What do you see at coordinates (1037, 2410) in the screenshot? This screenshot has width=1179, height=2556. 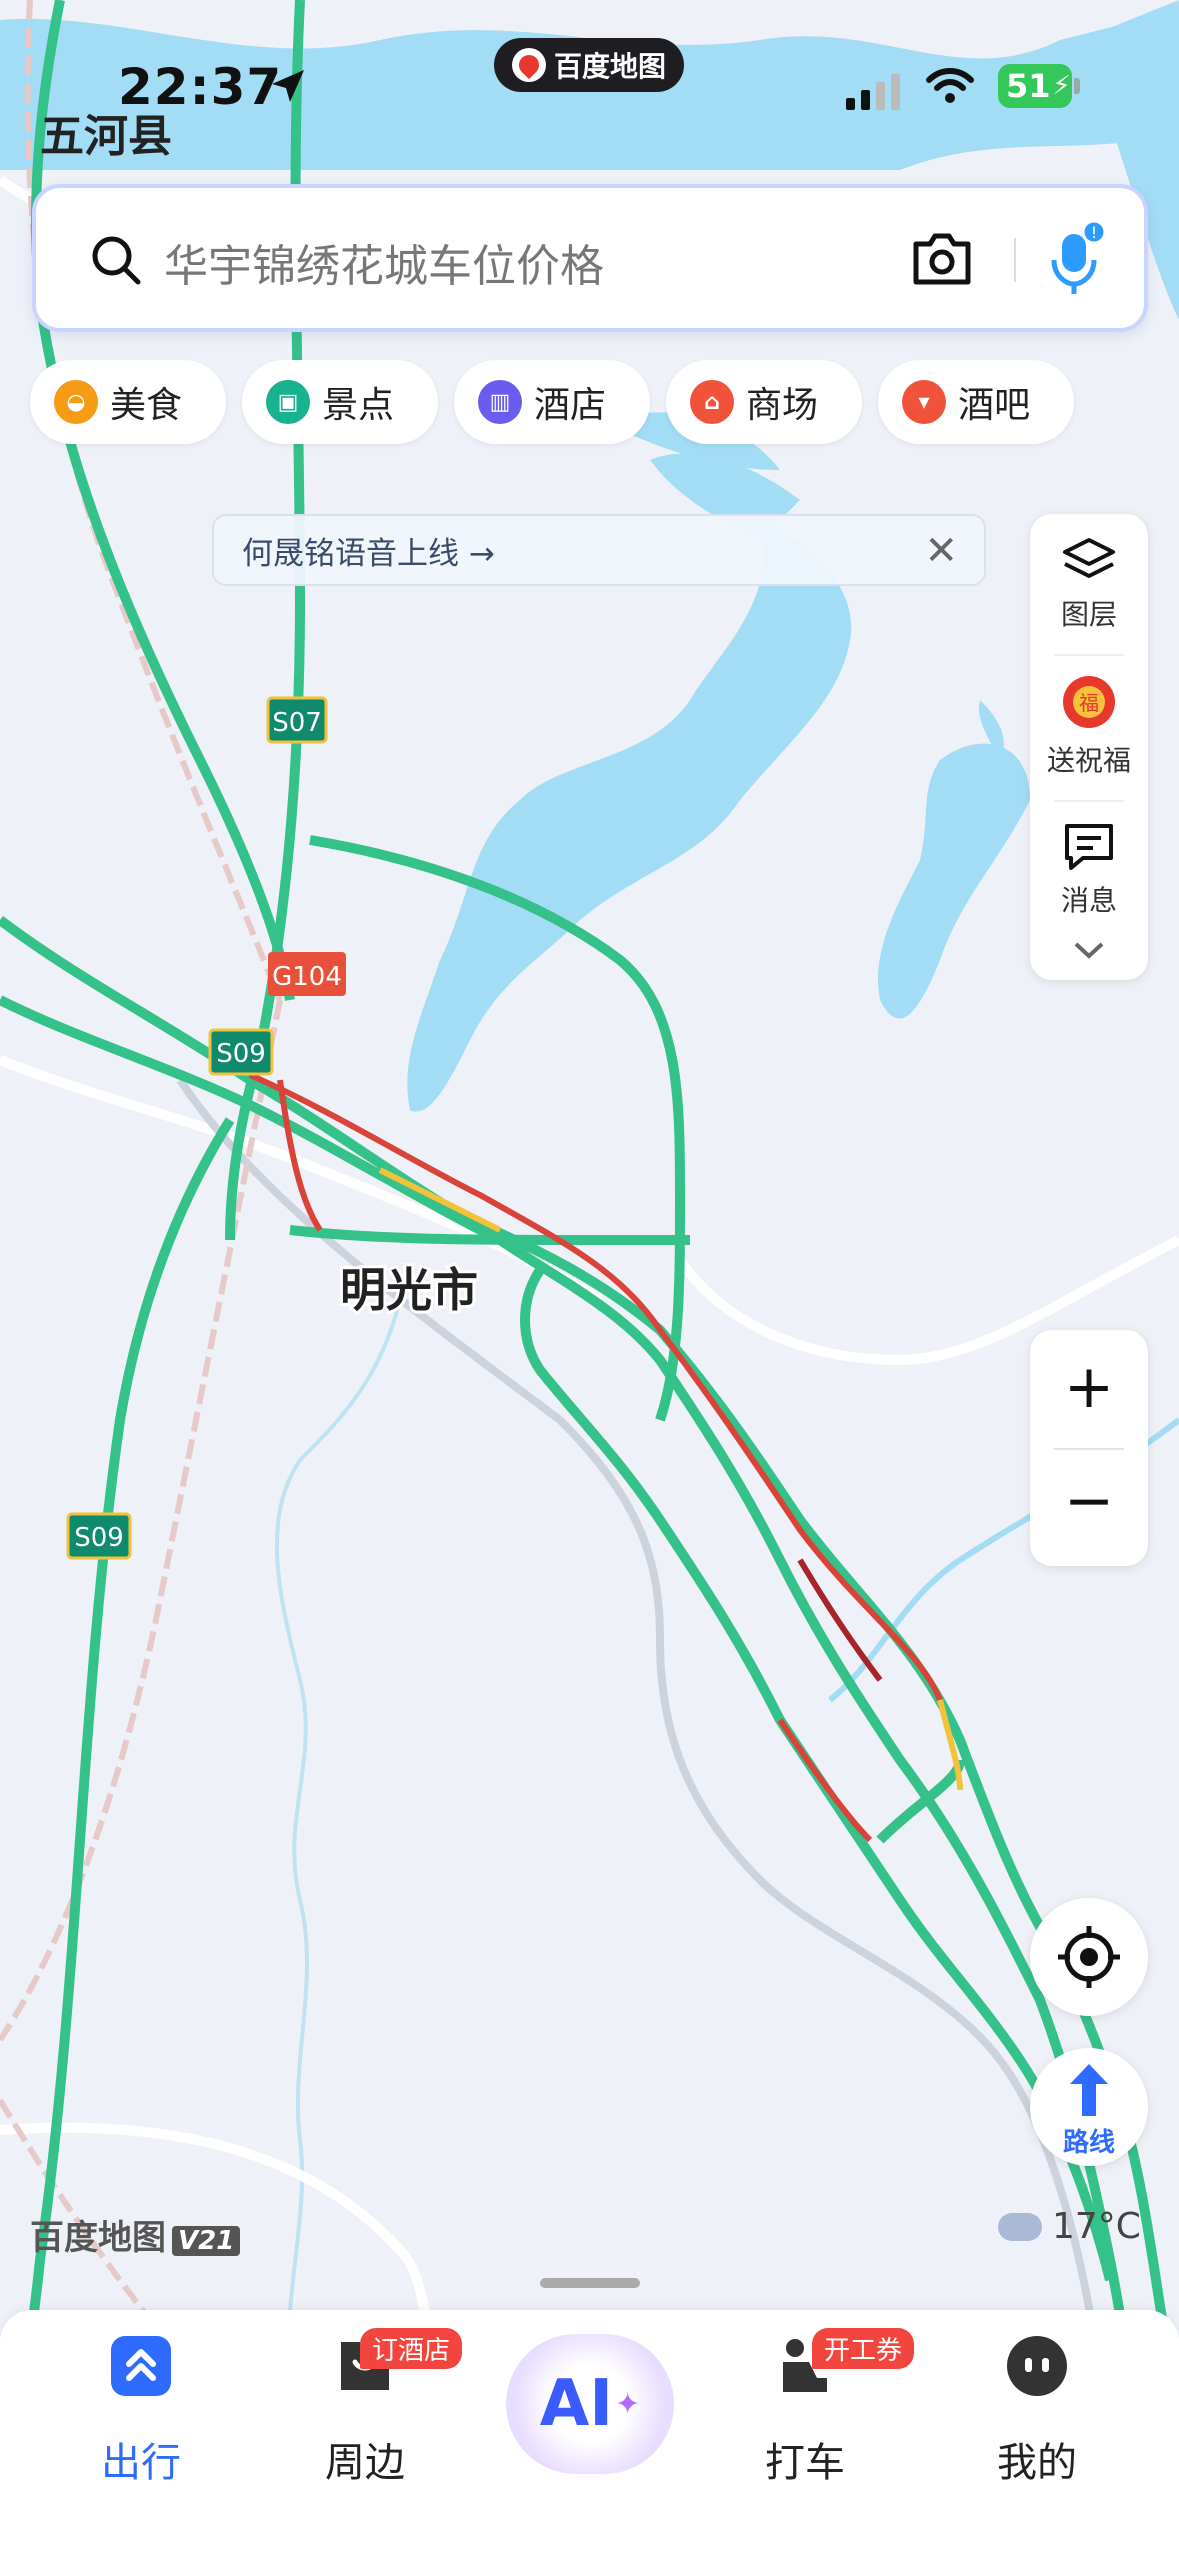 I see `tab-mine: 我的` at bounding box center [1037, 2410].